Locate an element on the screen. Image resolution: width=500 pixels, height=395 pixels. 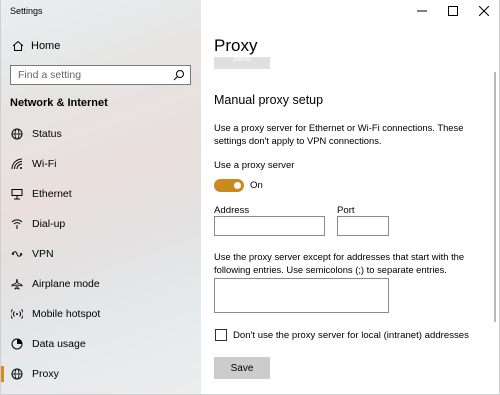
dialup-icon is located at coordinates (16, 224).